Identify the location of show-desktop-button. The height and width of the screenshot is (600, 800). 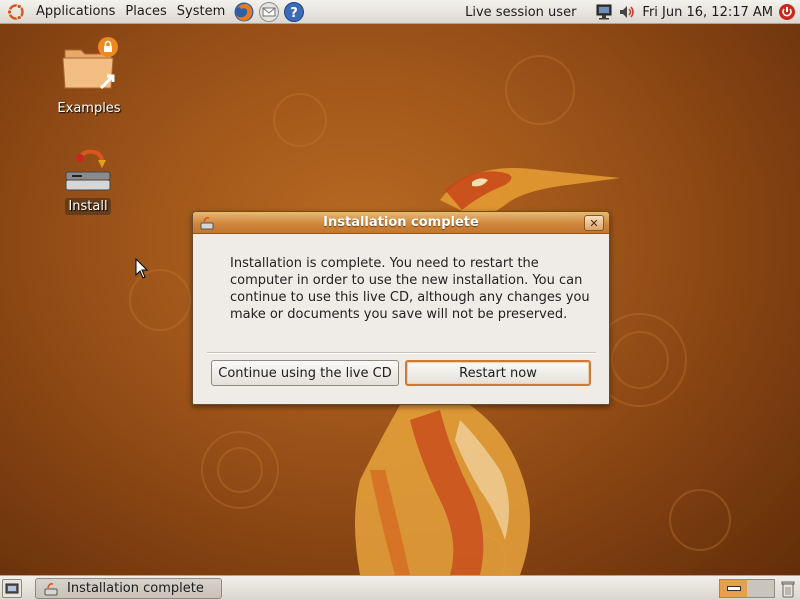
(12, 588).